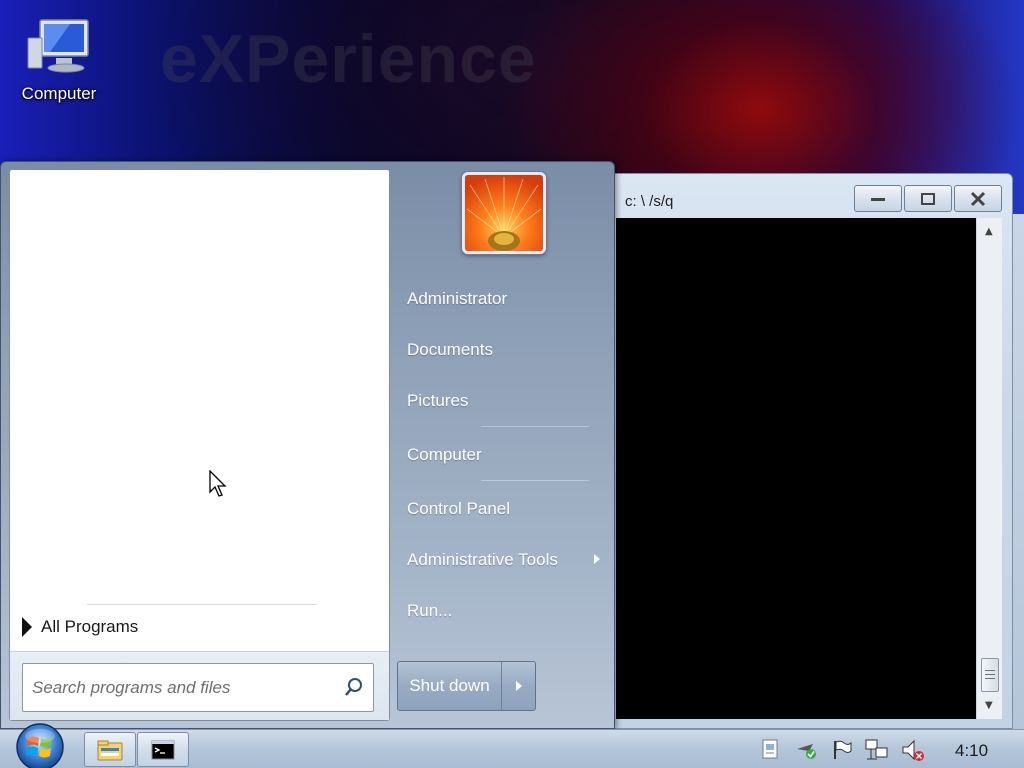 This screenshot has width=1024, height=768. I want to click on search-area, so click(199, 685).